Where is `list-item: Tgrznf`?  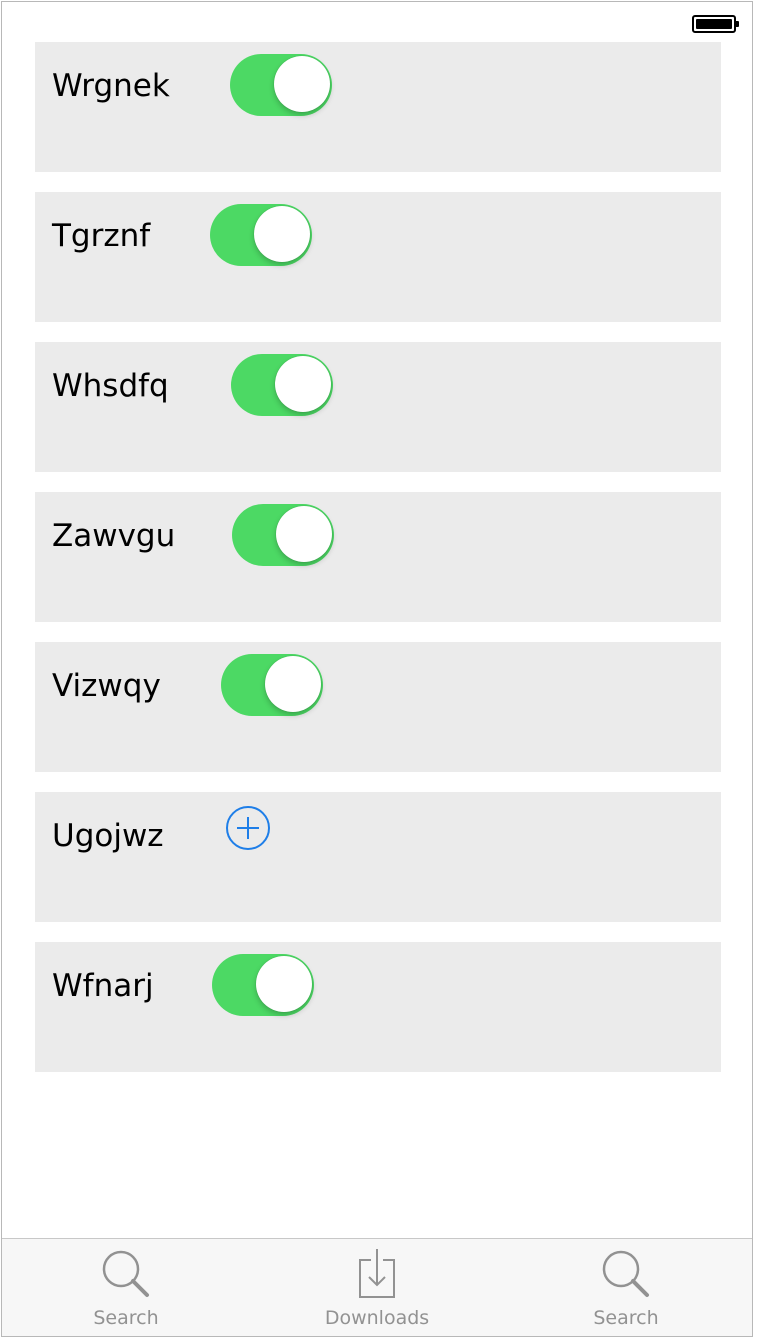
list-item: Tgrznf is located at coordinates (378, 257).